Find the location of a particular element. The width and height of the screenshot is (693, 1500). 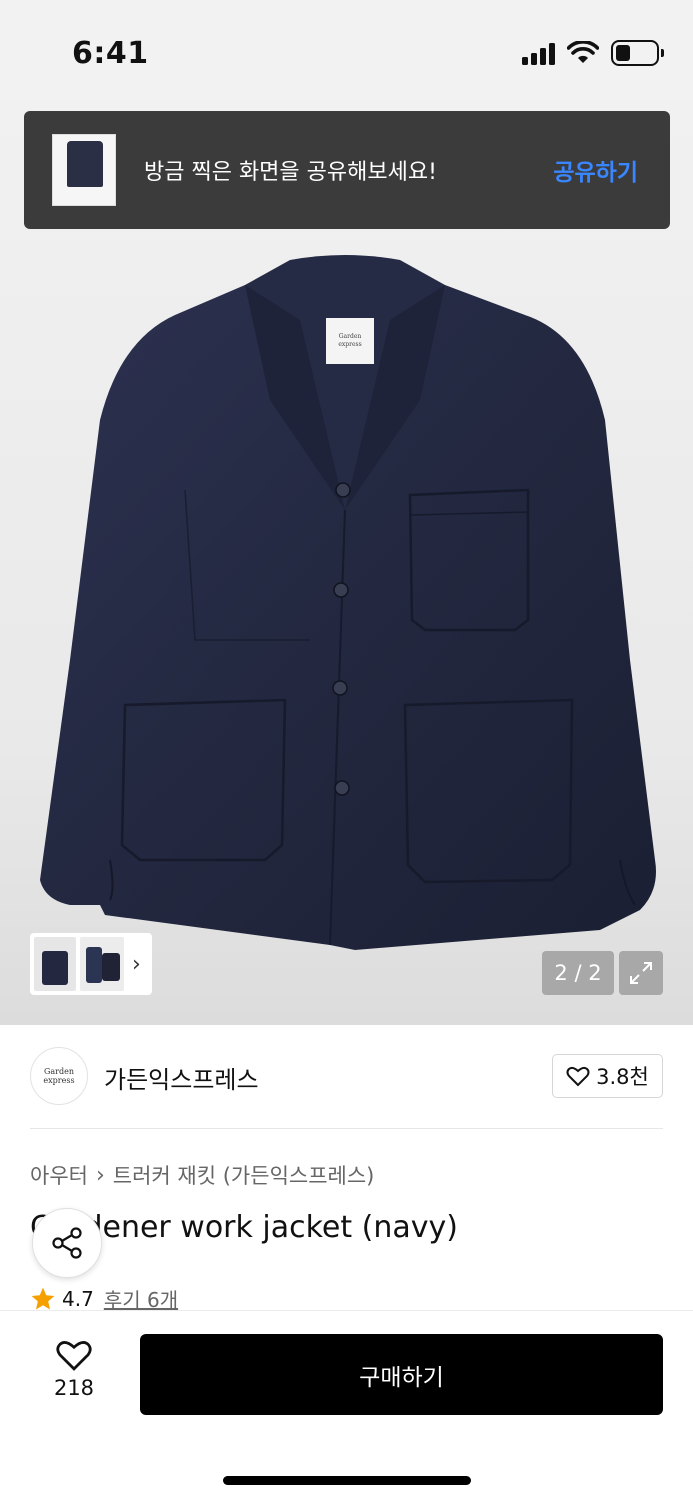

breadcrumb: 아우터 › 트러커 재킷 (가든익스프레스) is located at coordinates (202, 1175).